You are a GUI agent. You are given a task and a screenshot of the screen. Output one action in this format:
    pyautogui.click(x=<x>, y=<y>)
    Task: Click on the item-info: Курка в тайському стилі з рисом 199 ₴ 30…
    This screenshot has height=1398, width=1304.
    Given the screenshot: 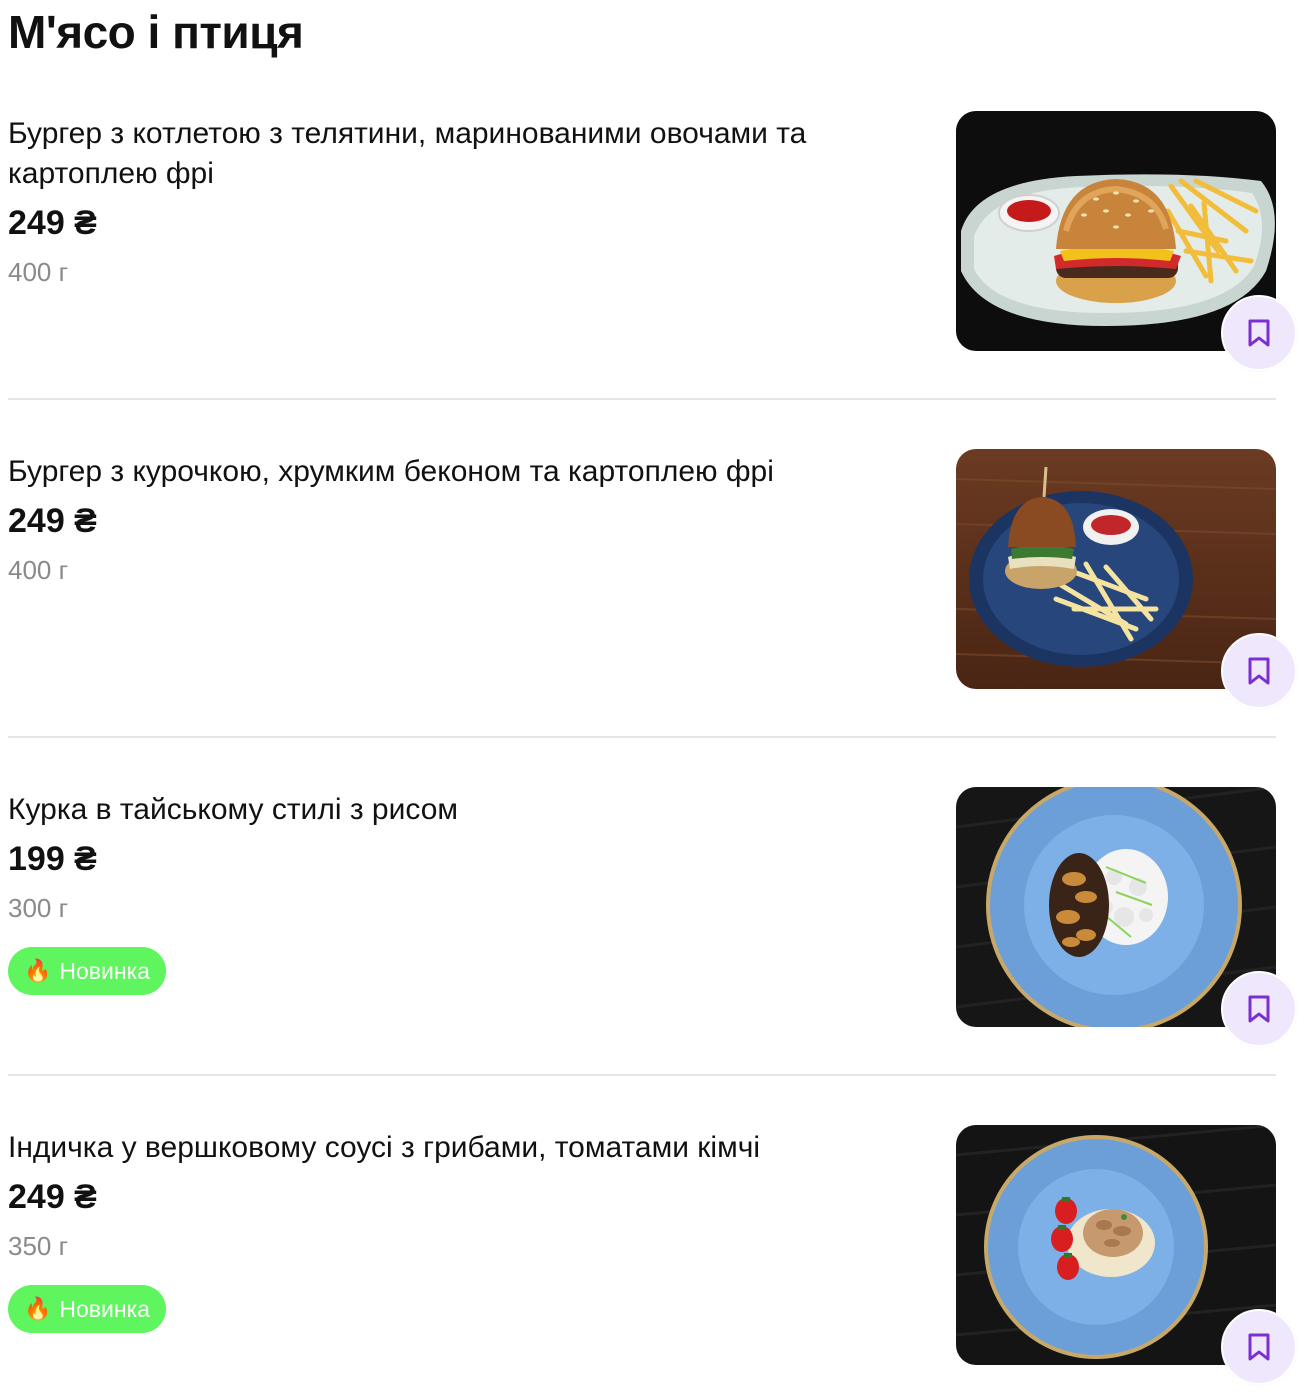 What is the action you would take?
    pyautogui.click(x=458, y=891)
    